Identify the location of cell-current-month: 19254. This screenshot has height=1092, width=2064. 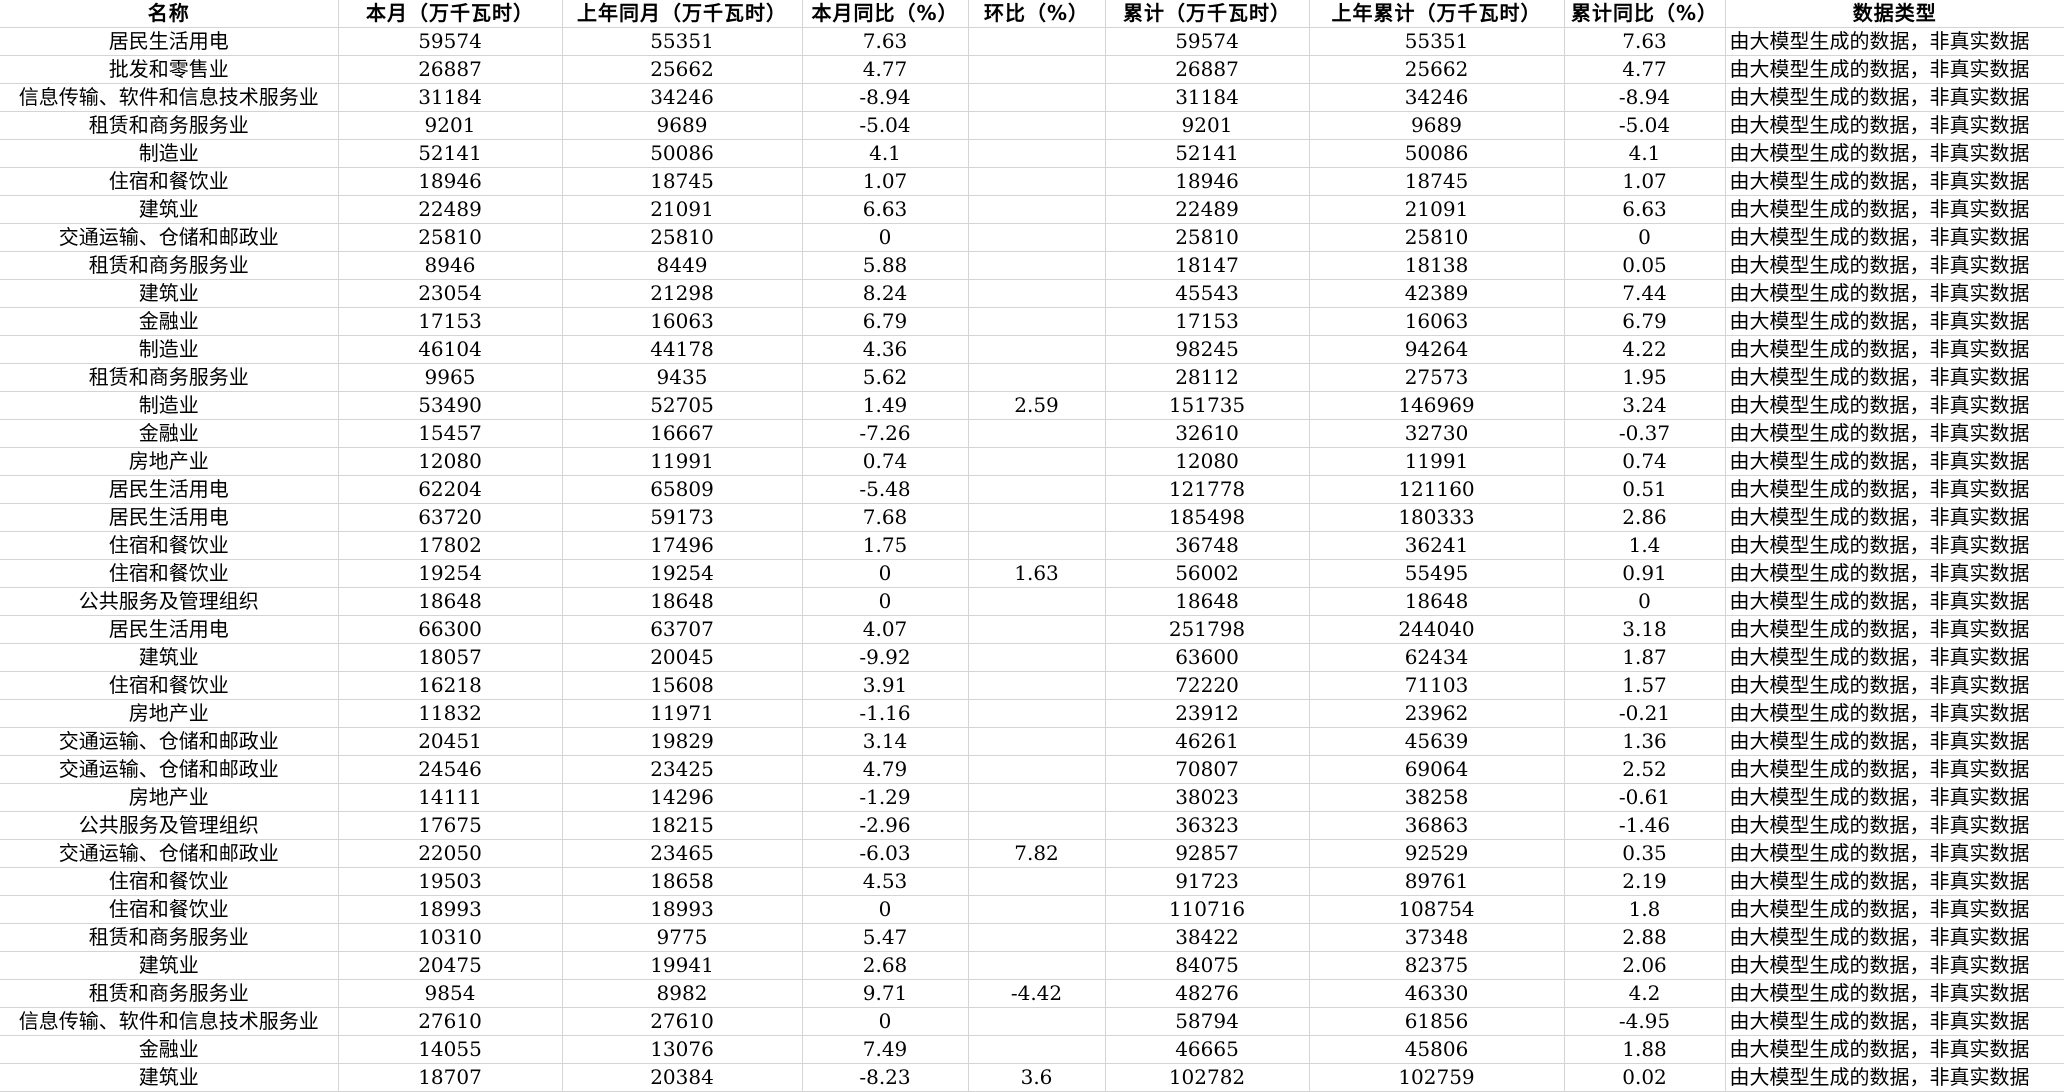
(450, 573).